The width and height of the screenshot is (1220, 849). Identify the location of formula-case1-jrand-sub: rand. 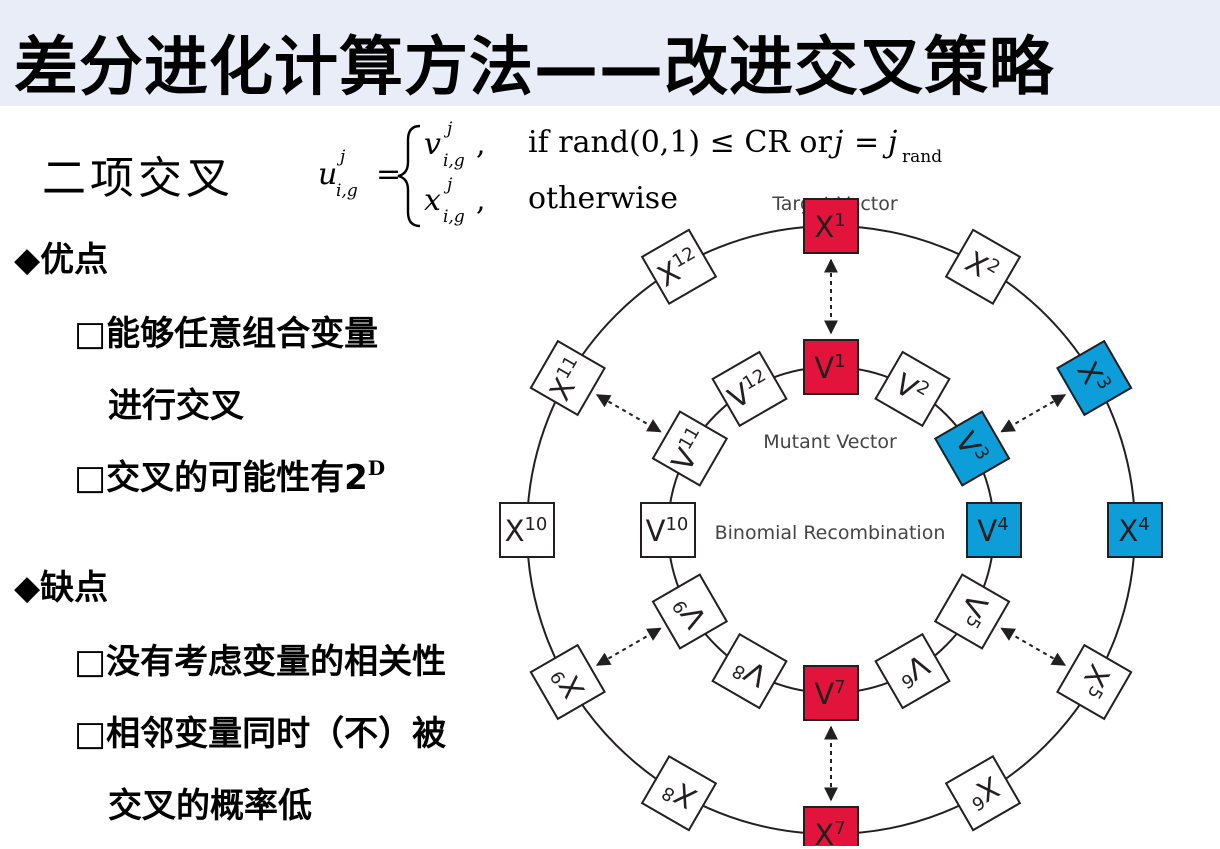
(922, 157).